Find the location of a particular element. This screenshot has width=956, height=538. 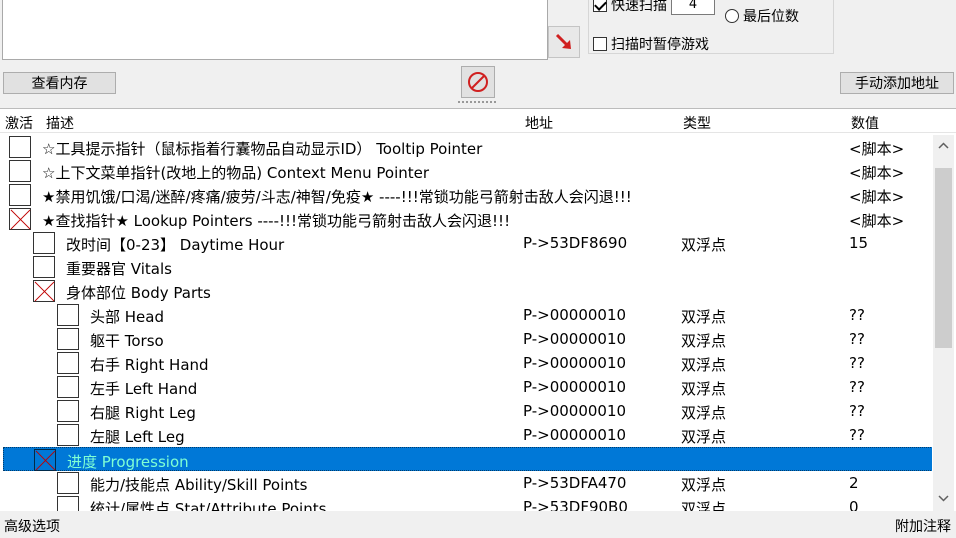

row-description: 躯干 Torso is located at coordinates (127, 341).